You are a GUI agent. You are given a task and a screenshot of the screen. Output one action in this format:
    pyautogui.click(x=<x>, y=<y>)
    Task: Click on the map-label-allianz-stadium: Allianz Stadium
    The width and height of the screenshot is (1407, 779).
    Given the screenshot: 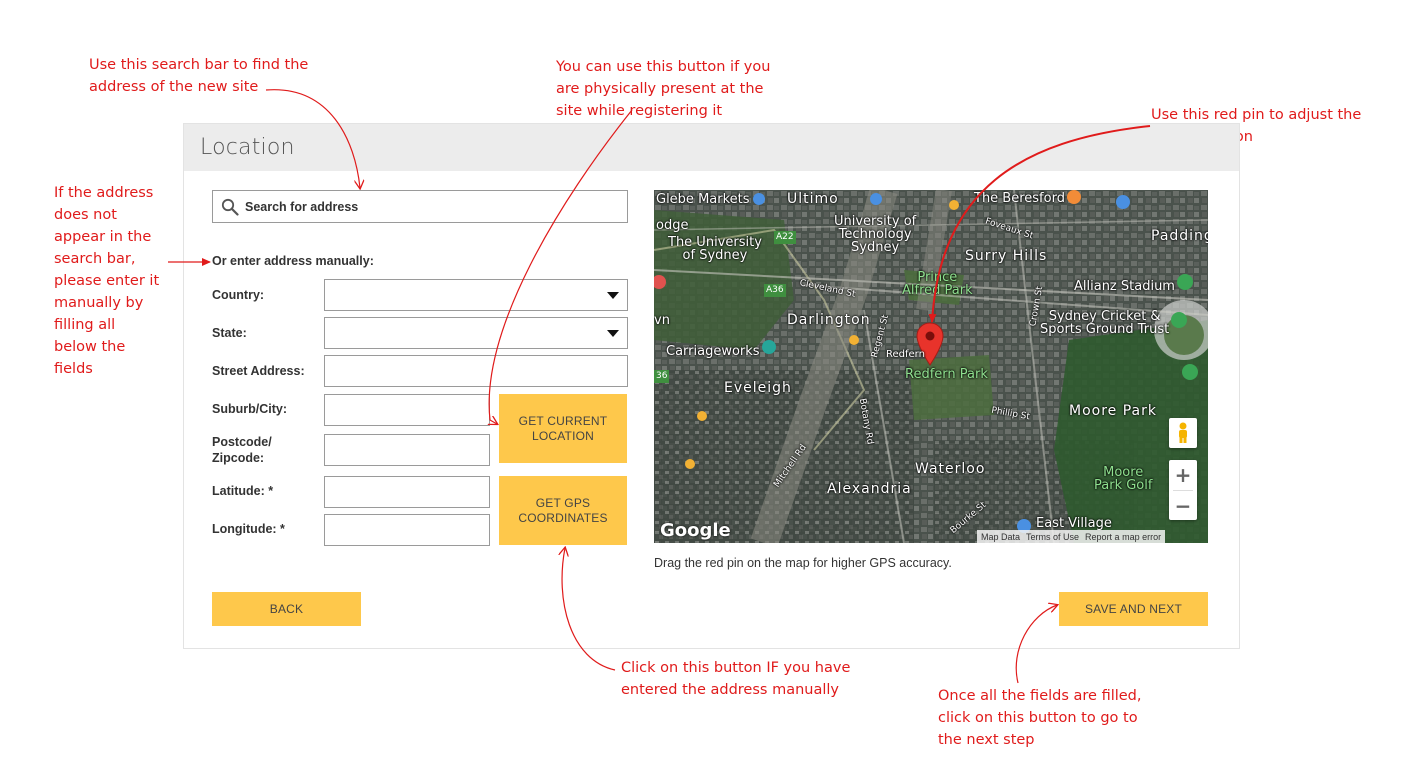 What is the action you would take?
    pyautogui.click(x=1124, y=286)
    